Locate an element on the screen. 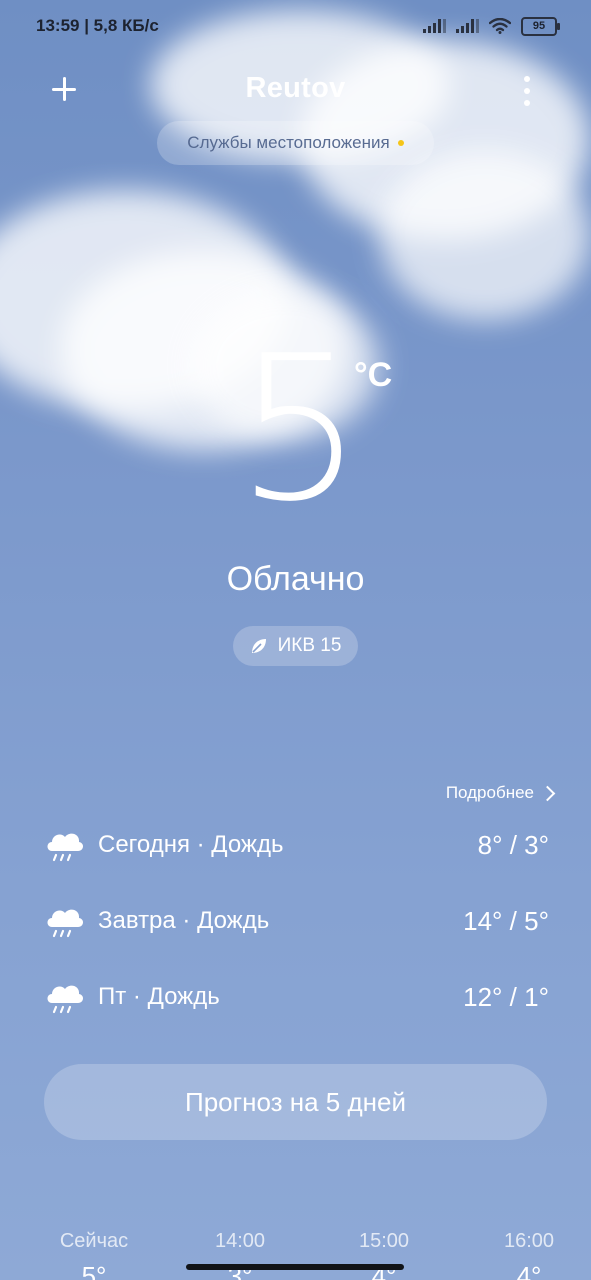 The height and width of the screenshot is (1280, 591). forecast-day-label: Завтра · Дождь is located at coordinates (184, 920).